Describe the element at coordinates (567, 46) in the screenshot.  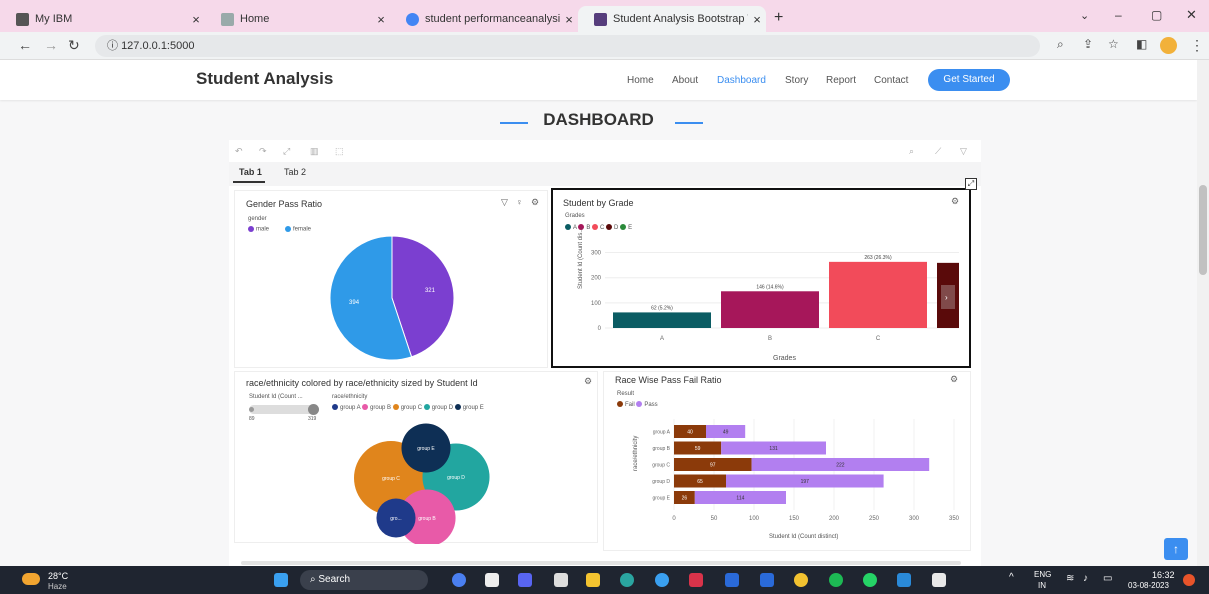
I see `url-input: ⓘ 127.0.0.1:5000` at that location.